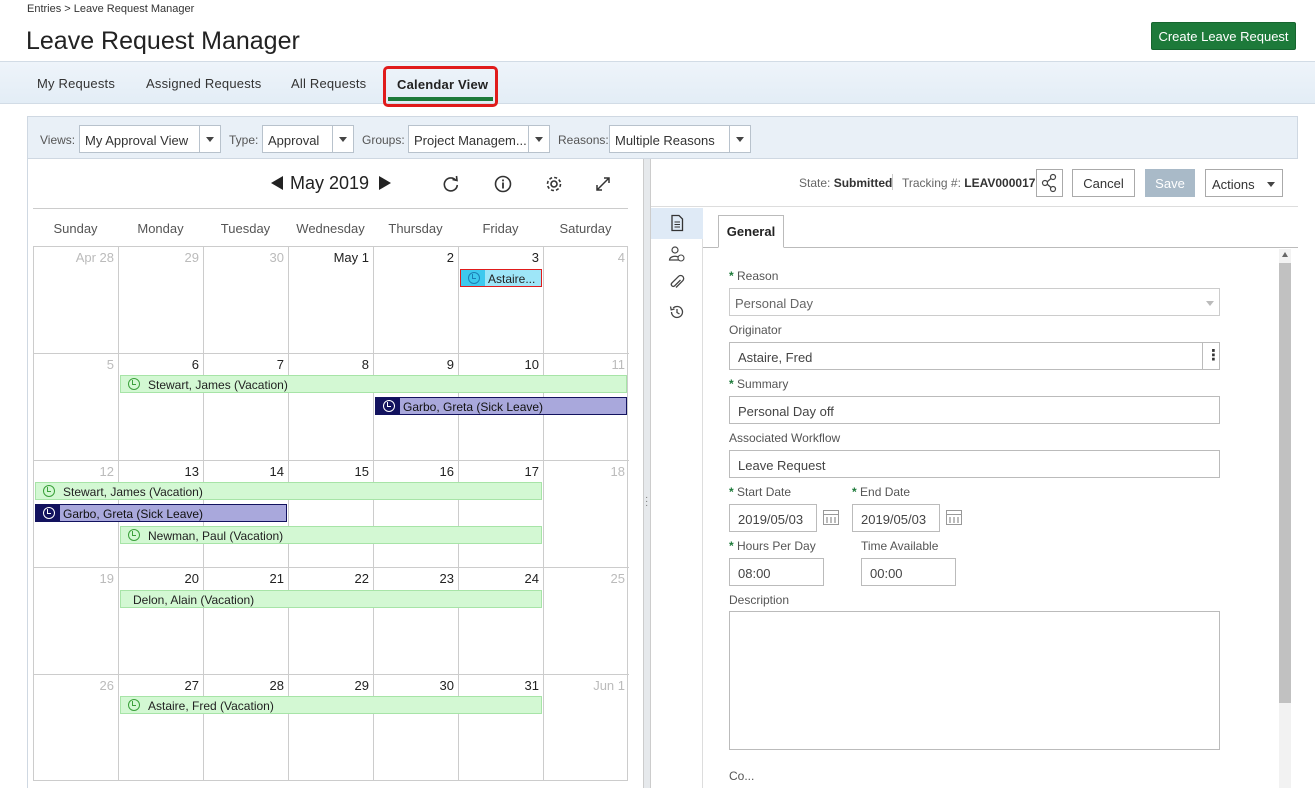 The height and width of the screenshot is (788, 1315). I want to click on day-number: 2, so click(450, 257).